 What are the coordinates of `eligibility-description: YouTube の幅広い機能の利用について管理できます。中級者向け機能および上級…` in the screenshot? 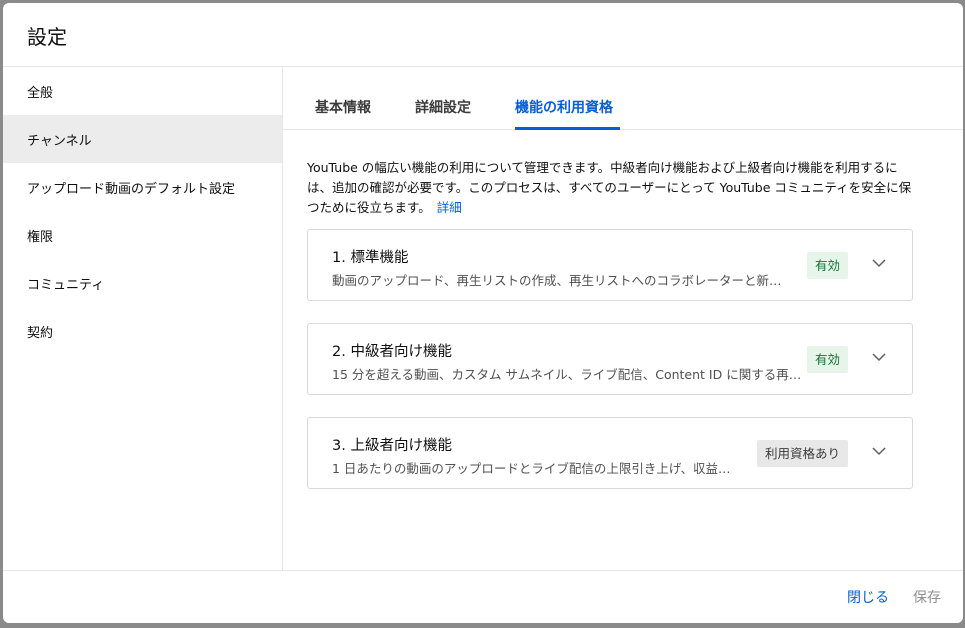 It's located at (613, 188).